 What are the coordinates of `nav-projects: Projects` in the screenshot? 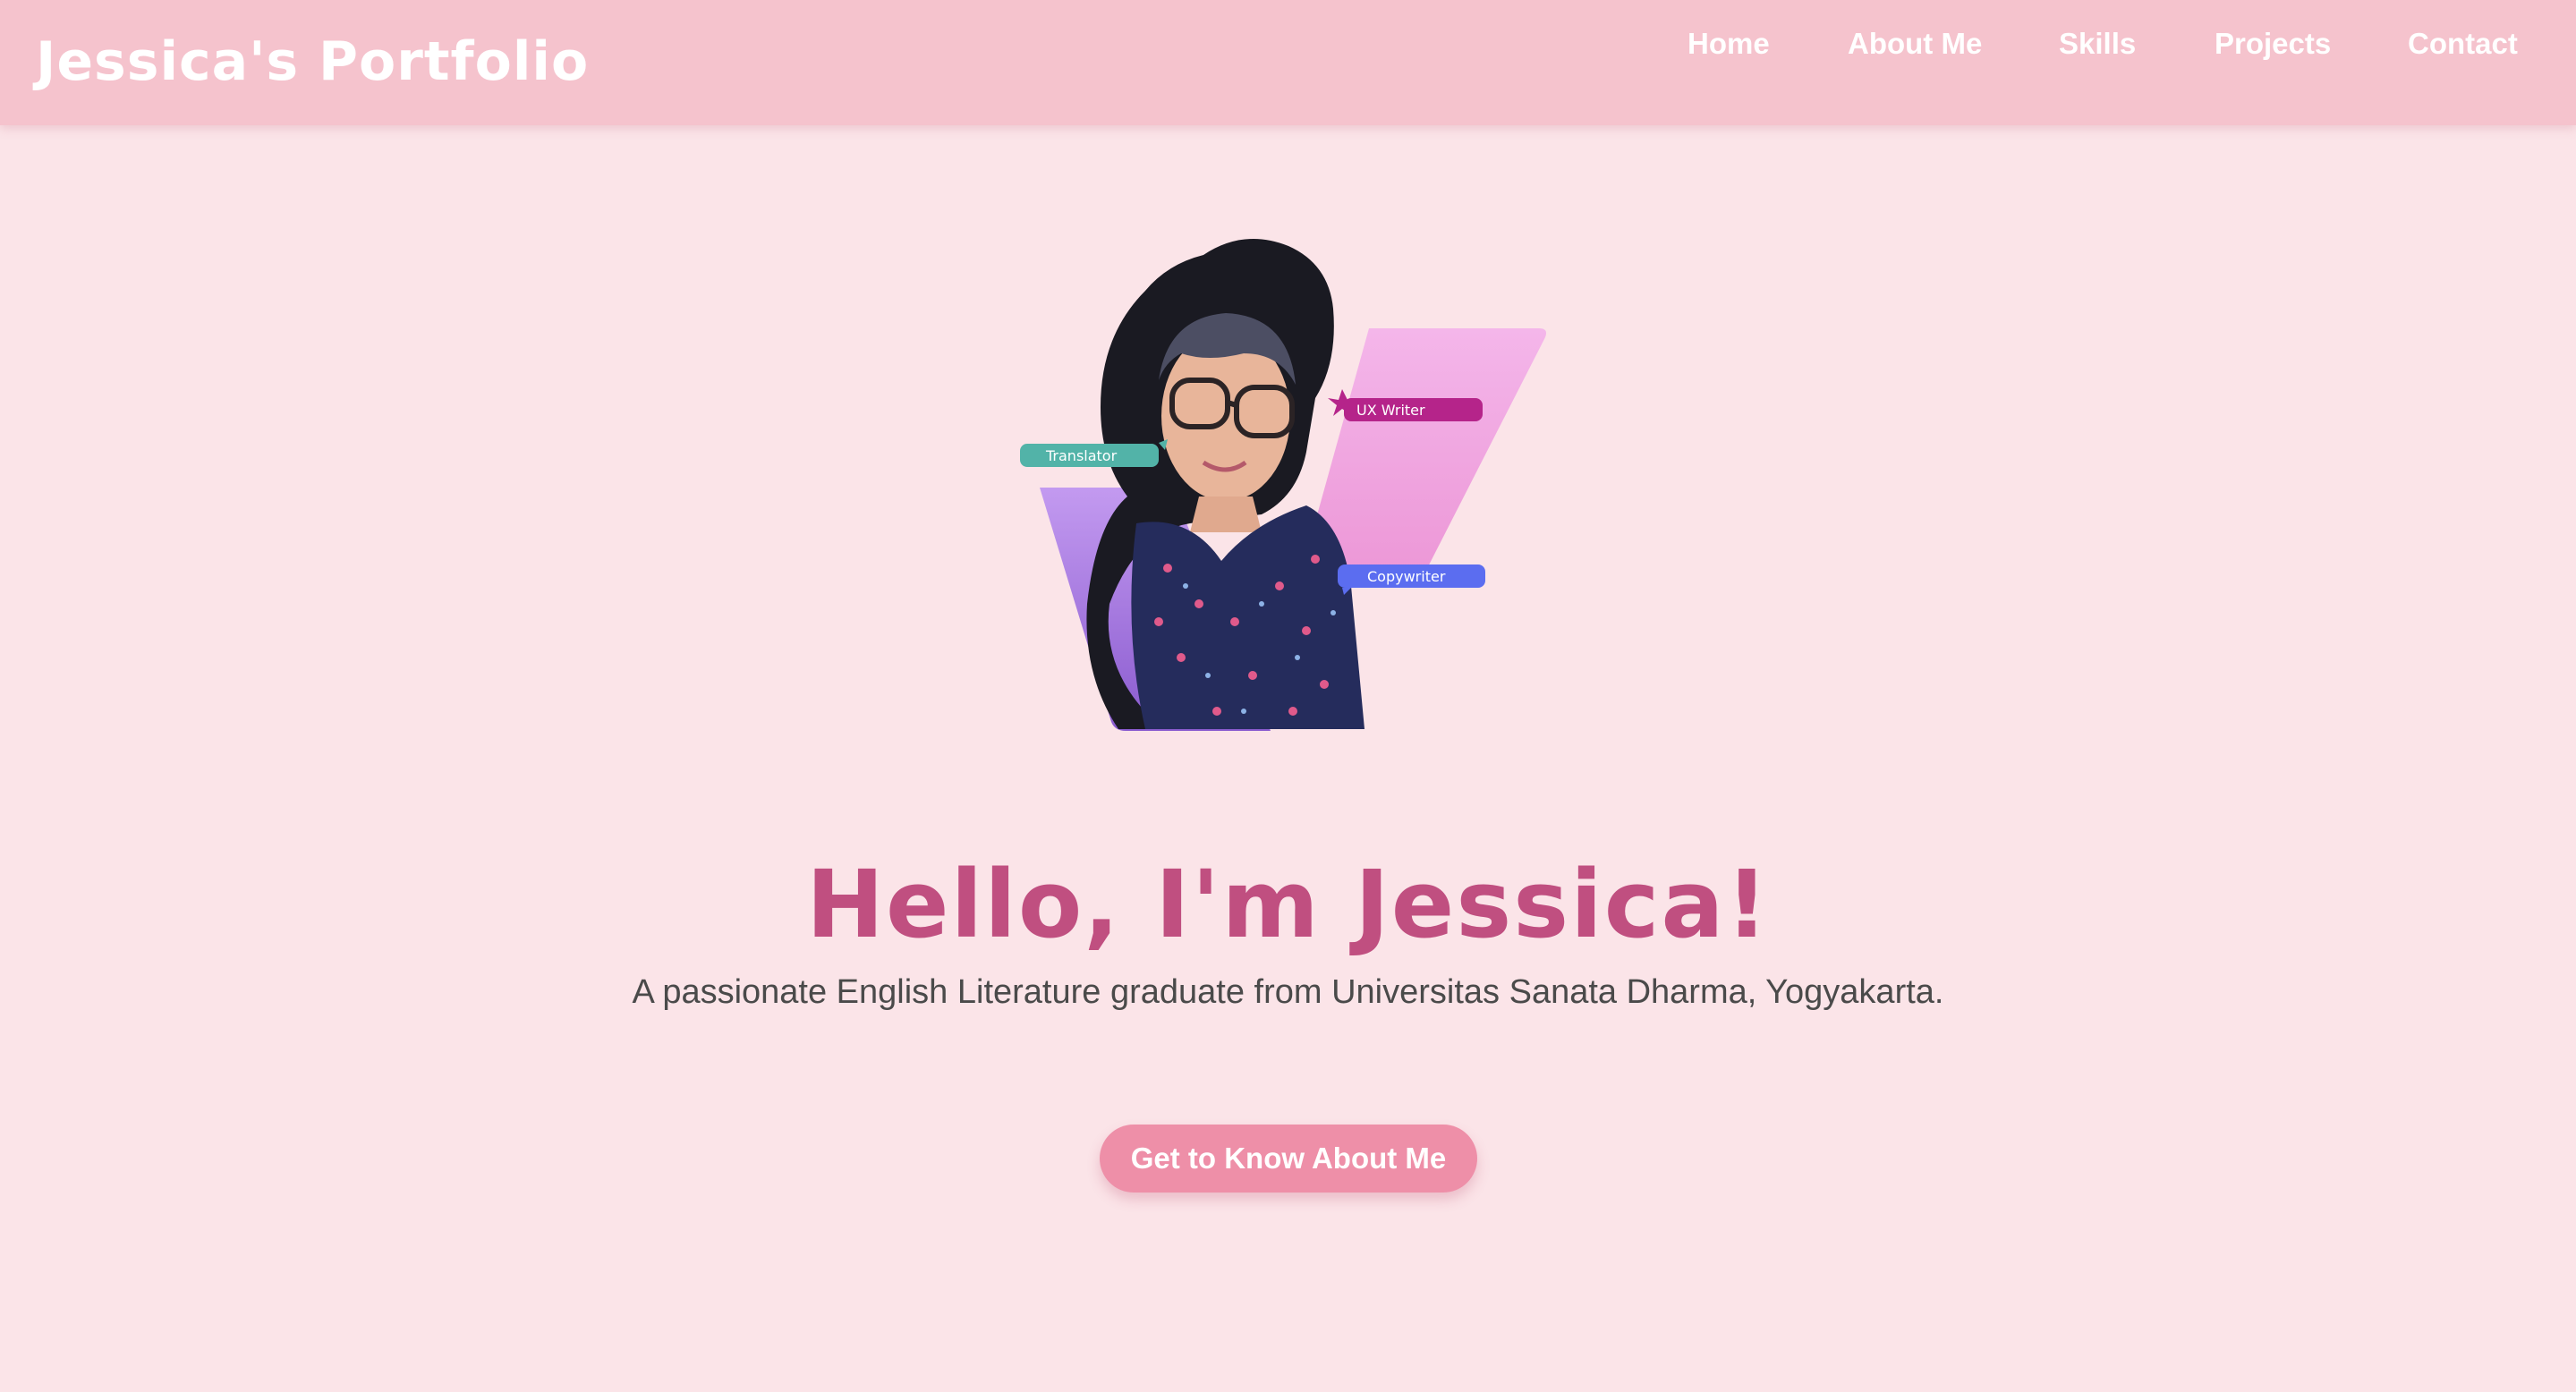 It's located at (2273, 44).